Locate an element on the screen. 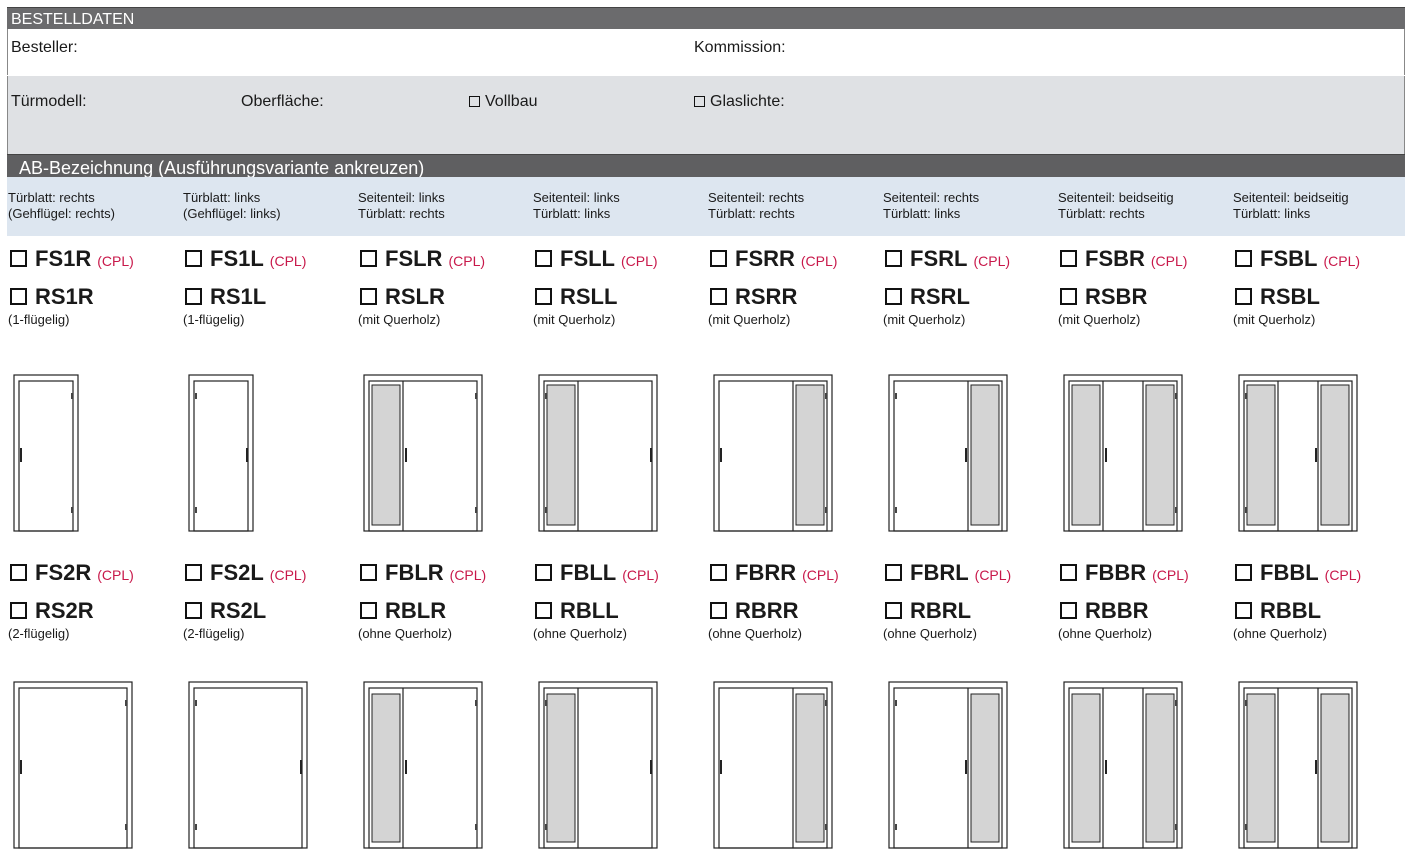 This screenshot has width=1408, height=851. code-label: RBBR is located at coordinates (1117, 610).